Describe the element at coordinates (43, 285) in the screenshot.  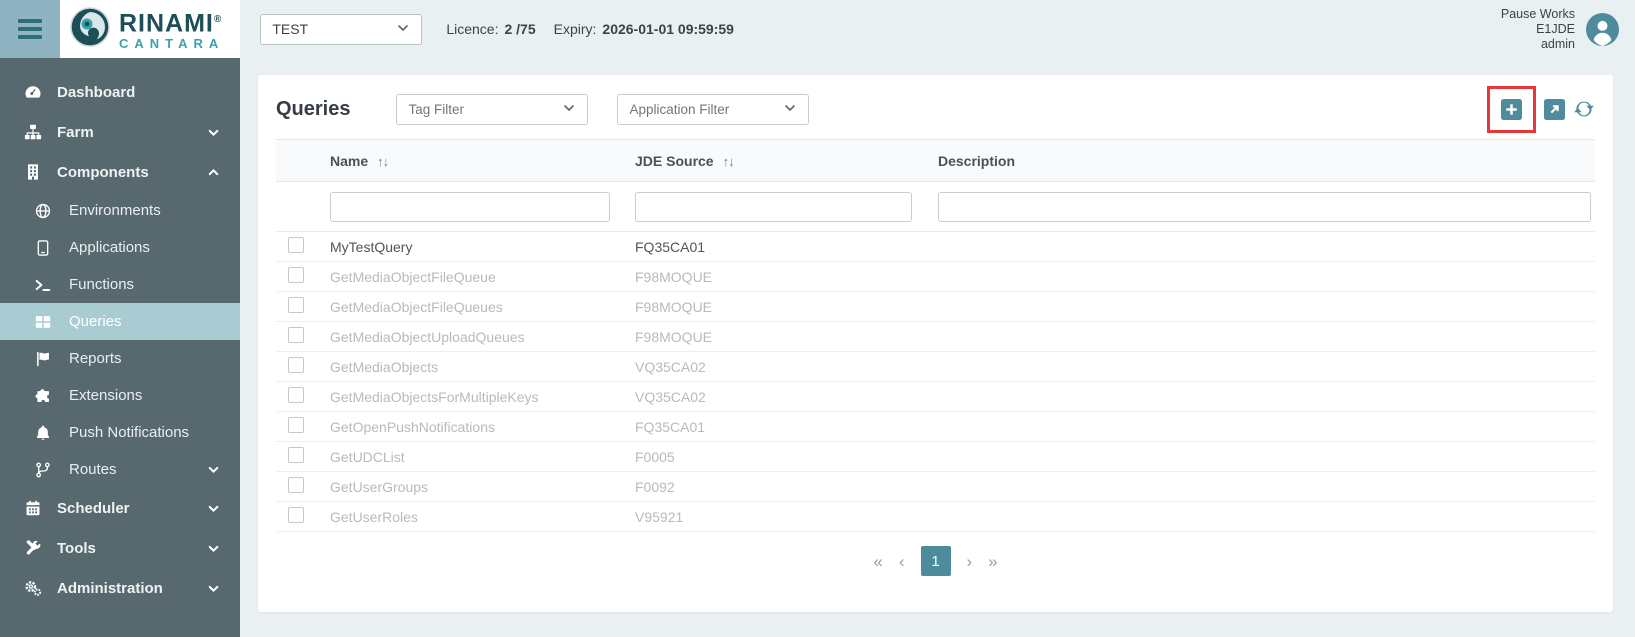
I see `terminal-icon` at that location.